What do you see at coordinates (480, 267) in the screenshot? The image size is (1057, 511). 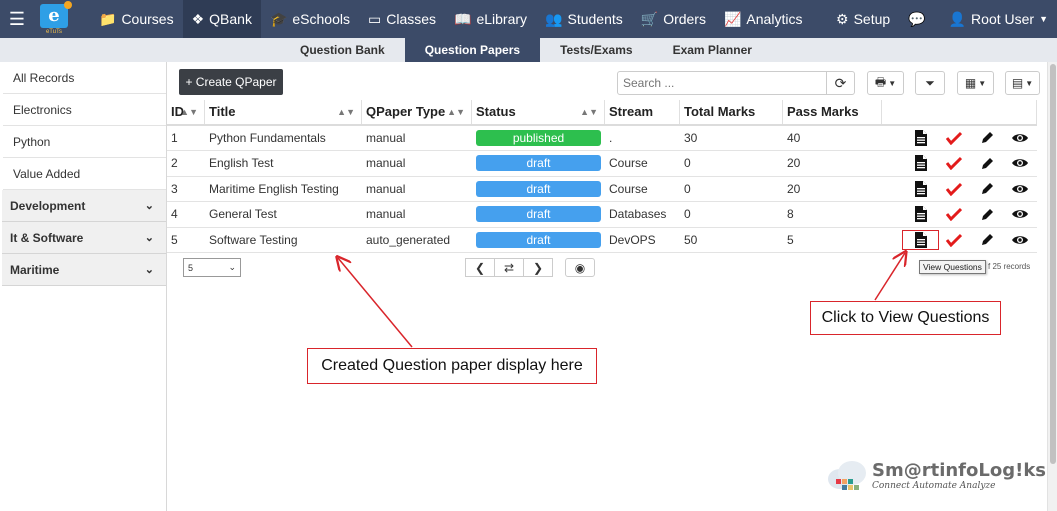 I see `prev-page-button: ❮` at bounding box center [480, 267].